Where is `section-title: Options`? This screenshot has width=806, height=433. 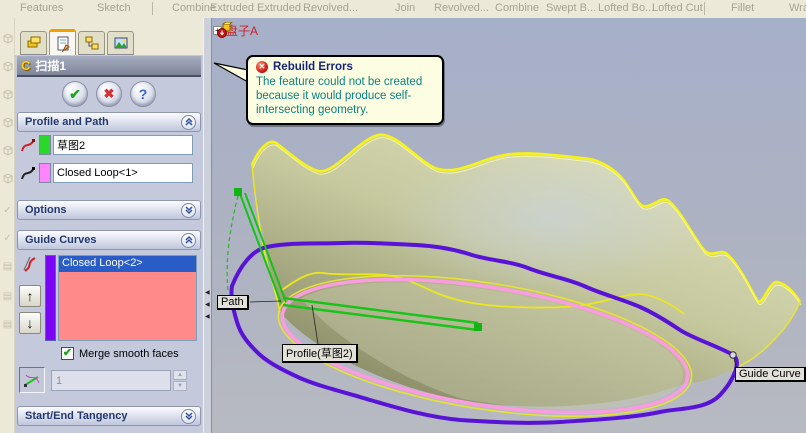
section-title: Options is located at coordinates (46, 210).